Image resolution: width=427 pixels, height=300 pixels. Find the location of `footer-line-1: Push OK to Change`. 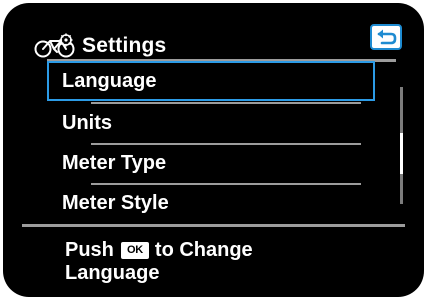

footer-line-1: Push OK to Change is located at coordinates (159, 250).